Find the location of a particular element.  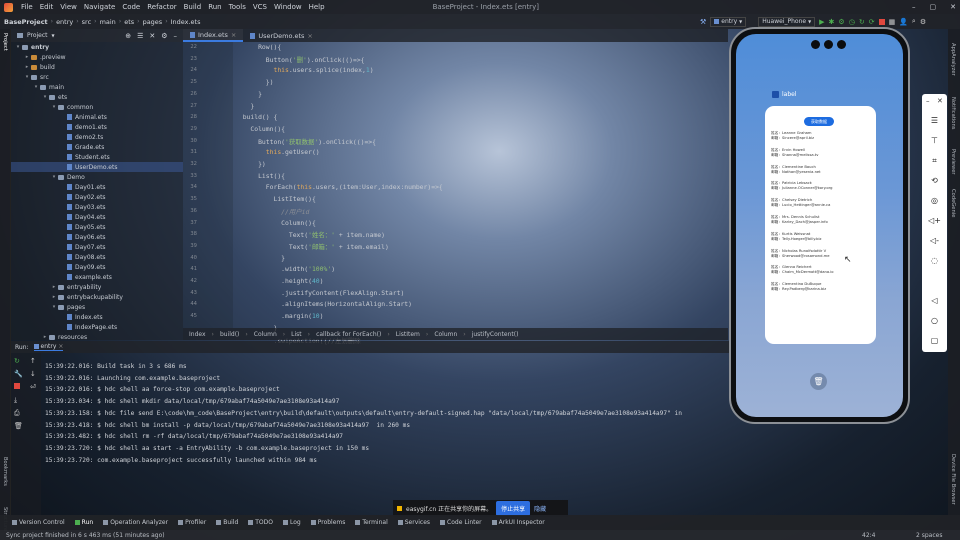

menu-item-build: Build is located at coordinates (193, 7).